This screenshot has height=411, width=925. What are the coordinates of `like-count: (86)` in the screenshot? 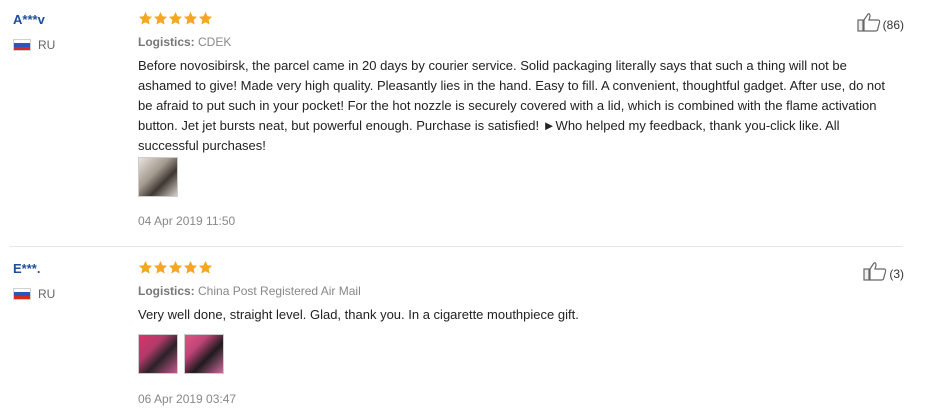 It's located at (893, 25).